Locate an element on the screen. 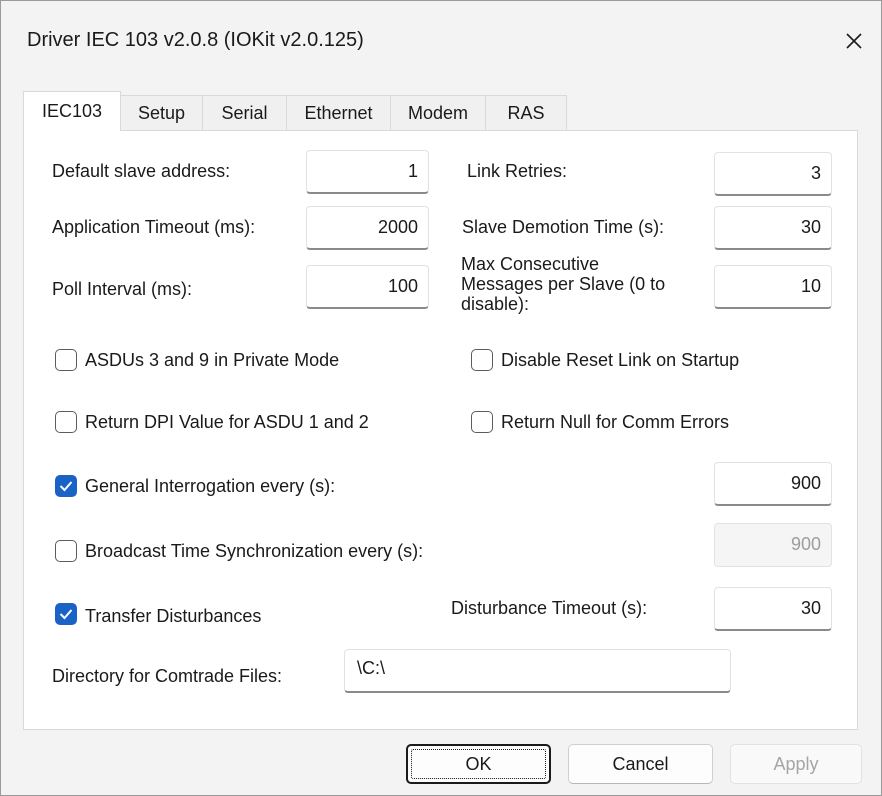  disturbance-timeout-label: Disturbance Timeout (s): is located at coordinates (549, 608).